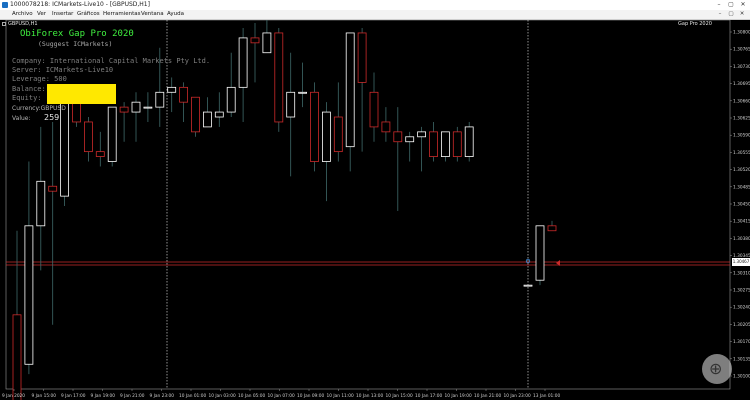 This screenshot has width=750, height=400. I want to click on chart-window-icon, so click(4, 24).